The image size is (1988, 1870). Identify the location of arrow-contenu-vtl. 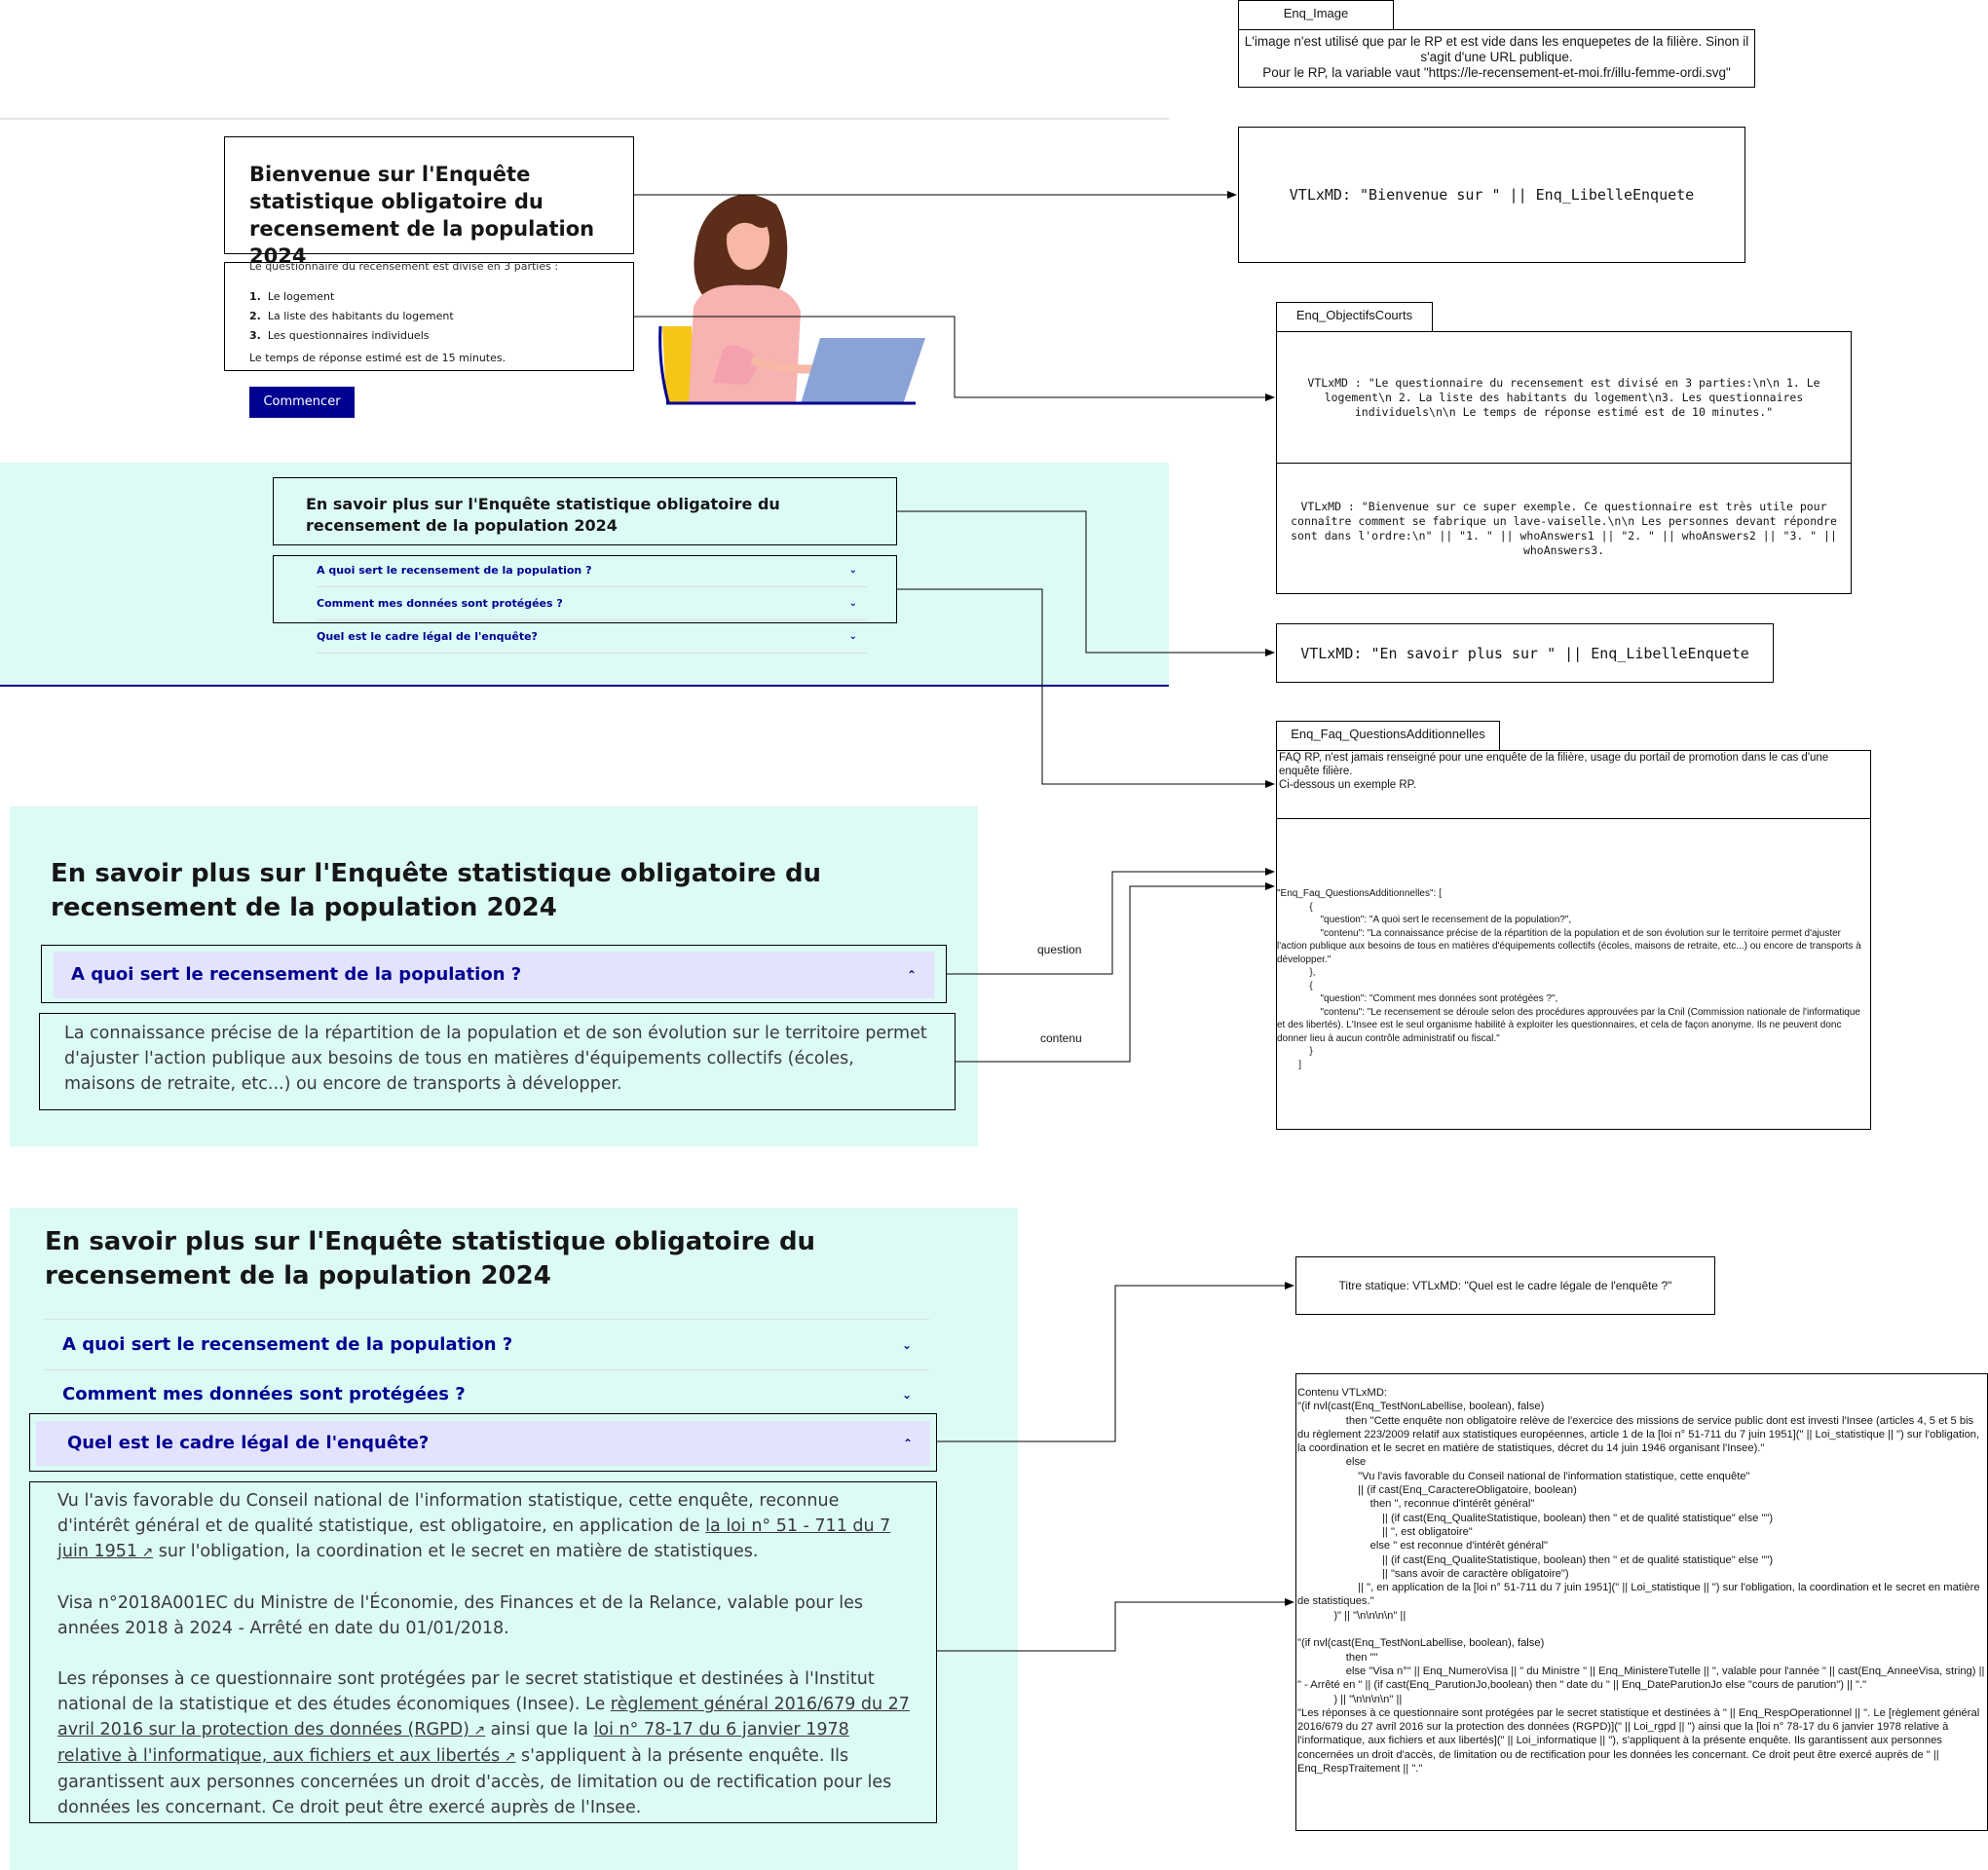
(1115, 1625).